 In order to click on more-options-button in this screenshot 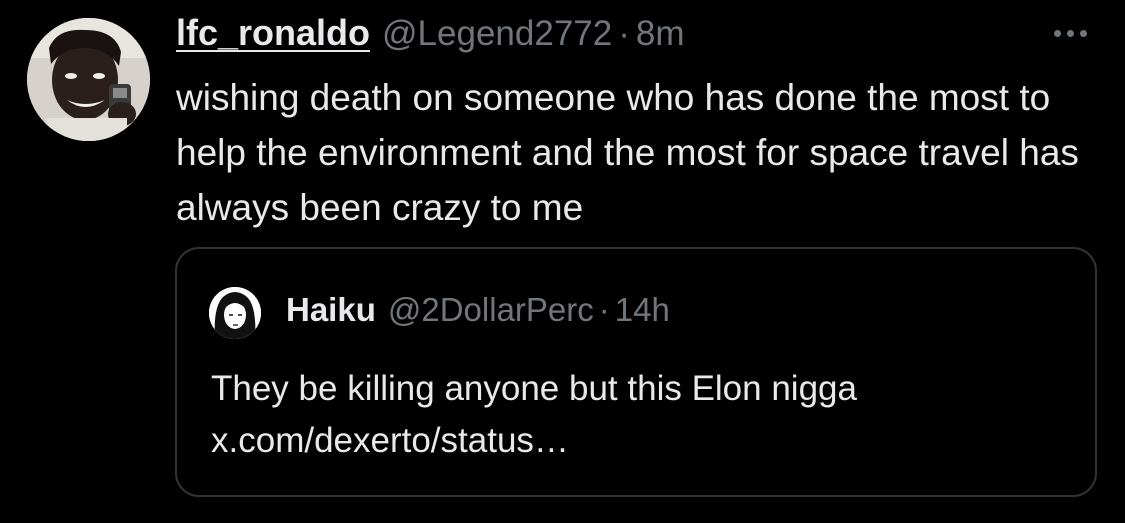, I will do `click(1070, 33)`.